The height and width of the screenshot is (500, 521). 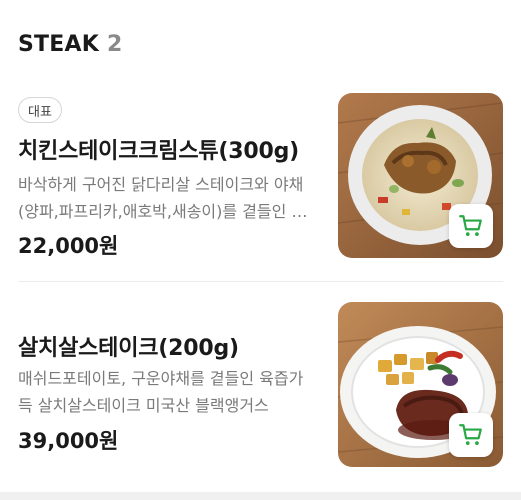 What do you see at coordinates (68, 441) in the screenshot?
I see `menu-item-price: 39,000원` at bounding box center [68, 441].